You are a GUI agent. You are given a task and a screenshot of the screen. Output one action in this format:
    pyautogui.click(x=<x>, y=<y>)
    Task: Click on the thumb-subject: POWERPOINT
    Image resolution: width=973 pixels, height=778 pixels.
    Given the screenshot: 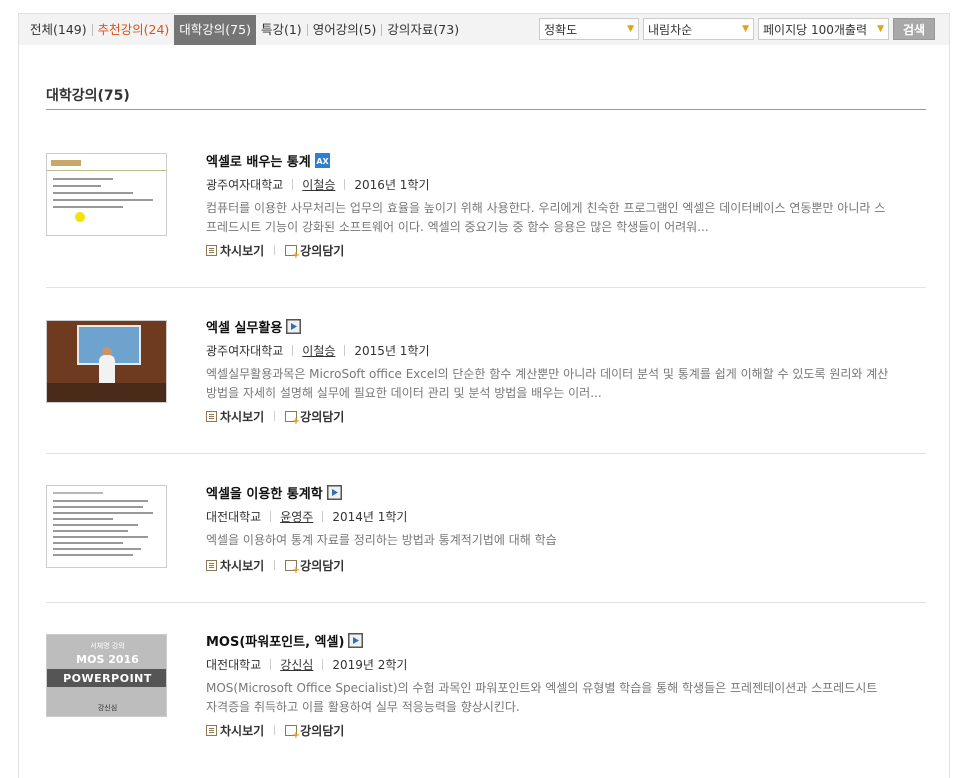 What is the action you would take?
    pyautogui.click(x=107, y=678)
    